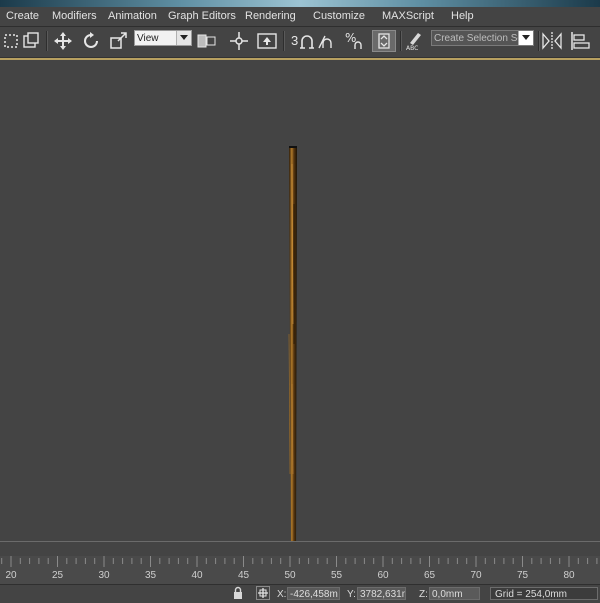  What do you see at coordinates (408, 16) in the screenshot?
I see `menu-maxscript: MAXScript` at bounding box center [408, 16].